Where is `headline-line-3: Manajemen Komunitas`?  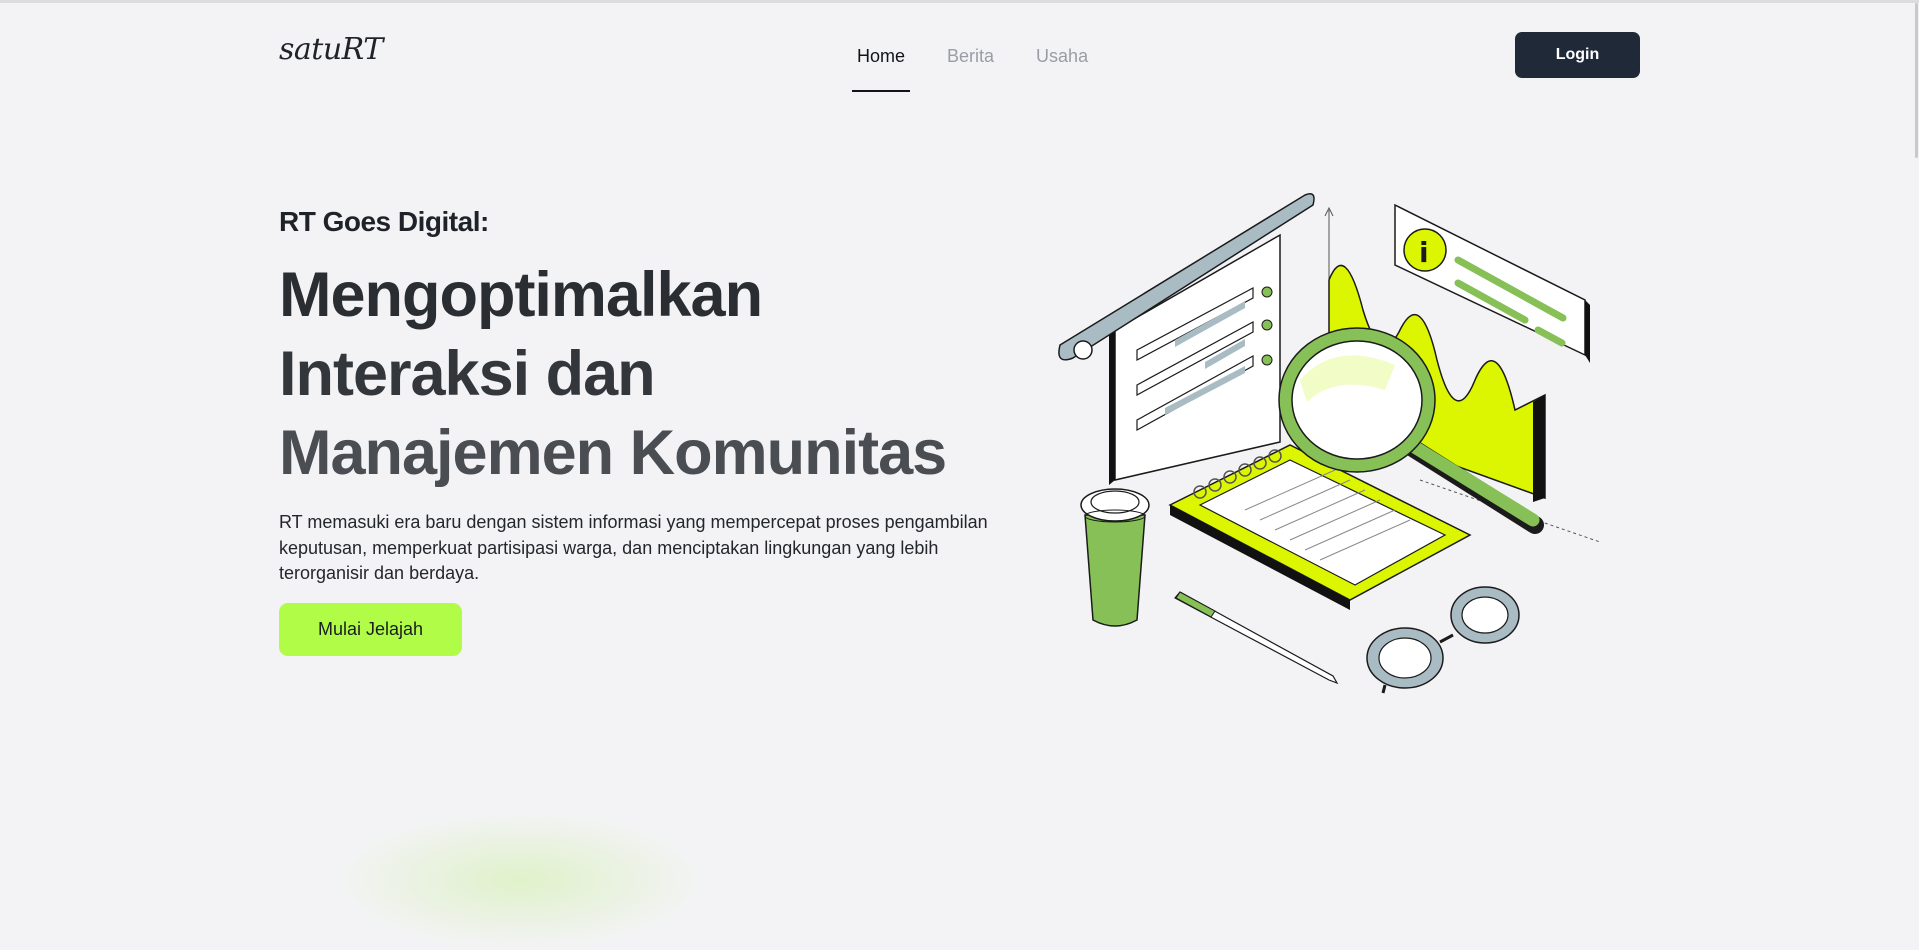 headline-line-3: Manajemen Komunitas is located at coordinates (613, 453).